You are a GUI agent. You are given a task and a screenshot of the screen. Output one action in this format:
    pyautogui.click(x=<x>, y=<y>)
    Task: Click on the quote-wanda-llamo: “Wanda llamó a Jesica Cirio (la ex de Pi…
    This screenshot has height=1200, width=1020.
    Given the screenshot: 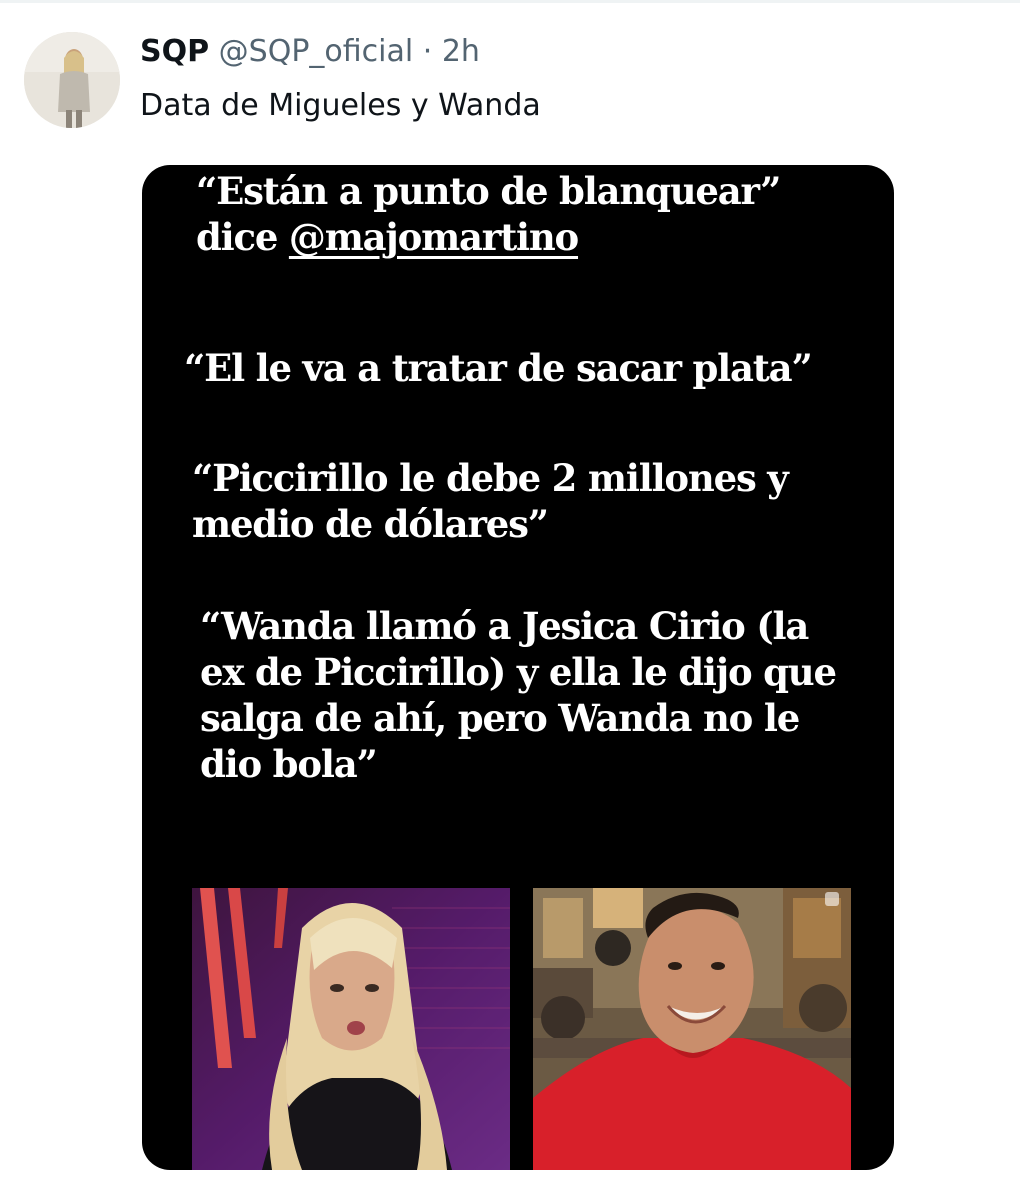 What is the action you would take?
    pyautogui.click(x=518, y=695)
    